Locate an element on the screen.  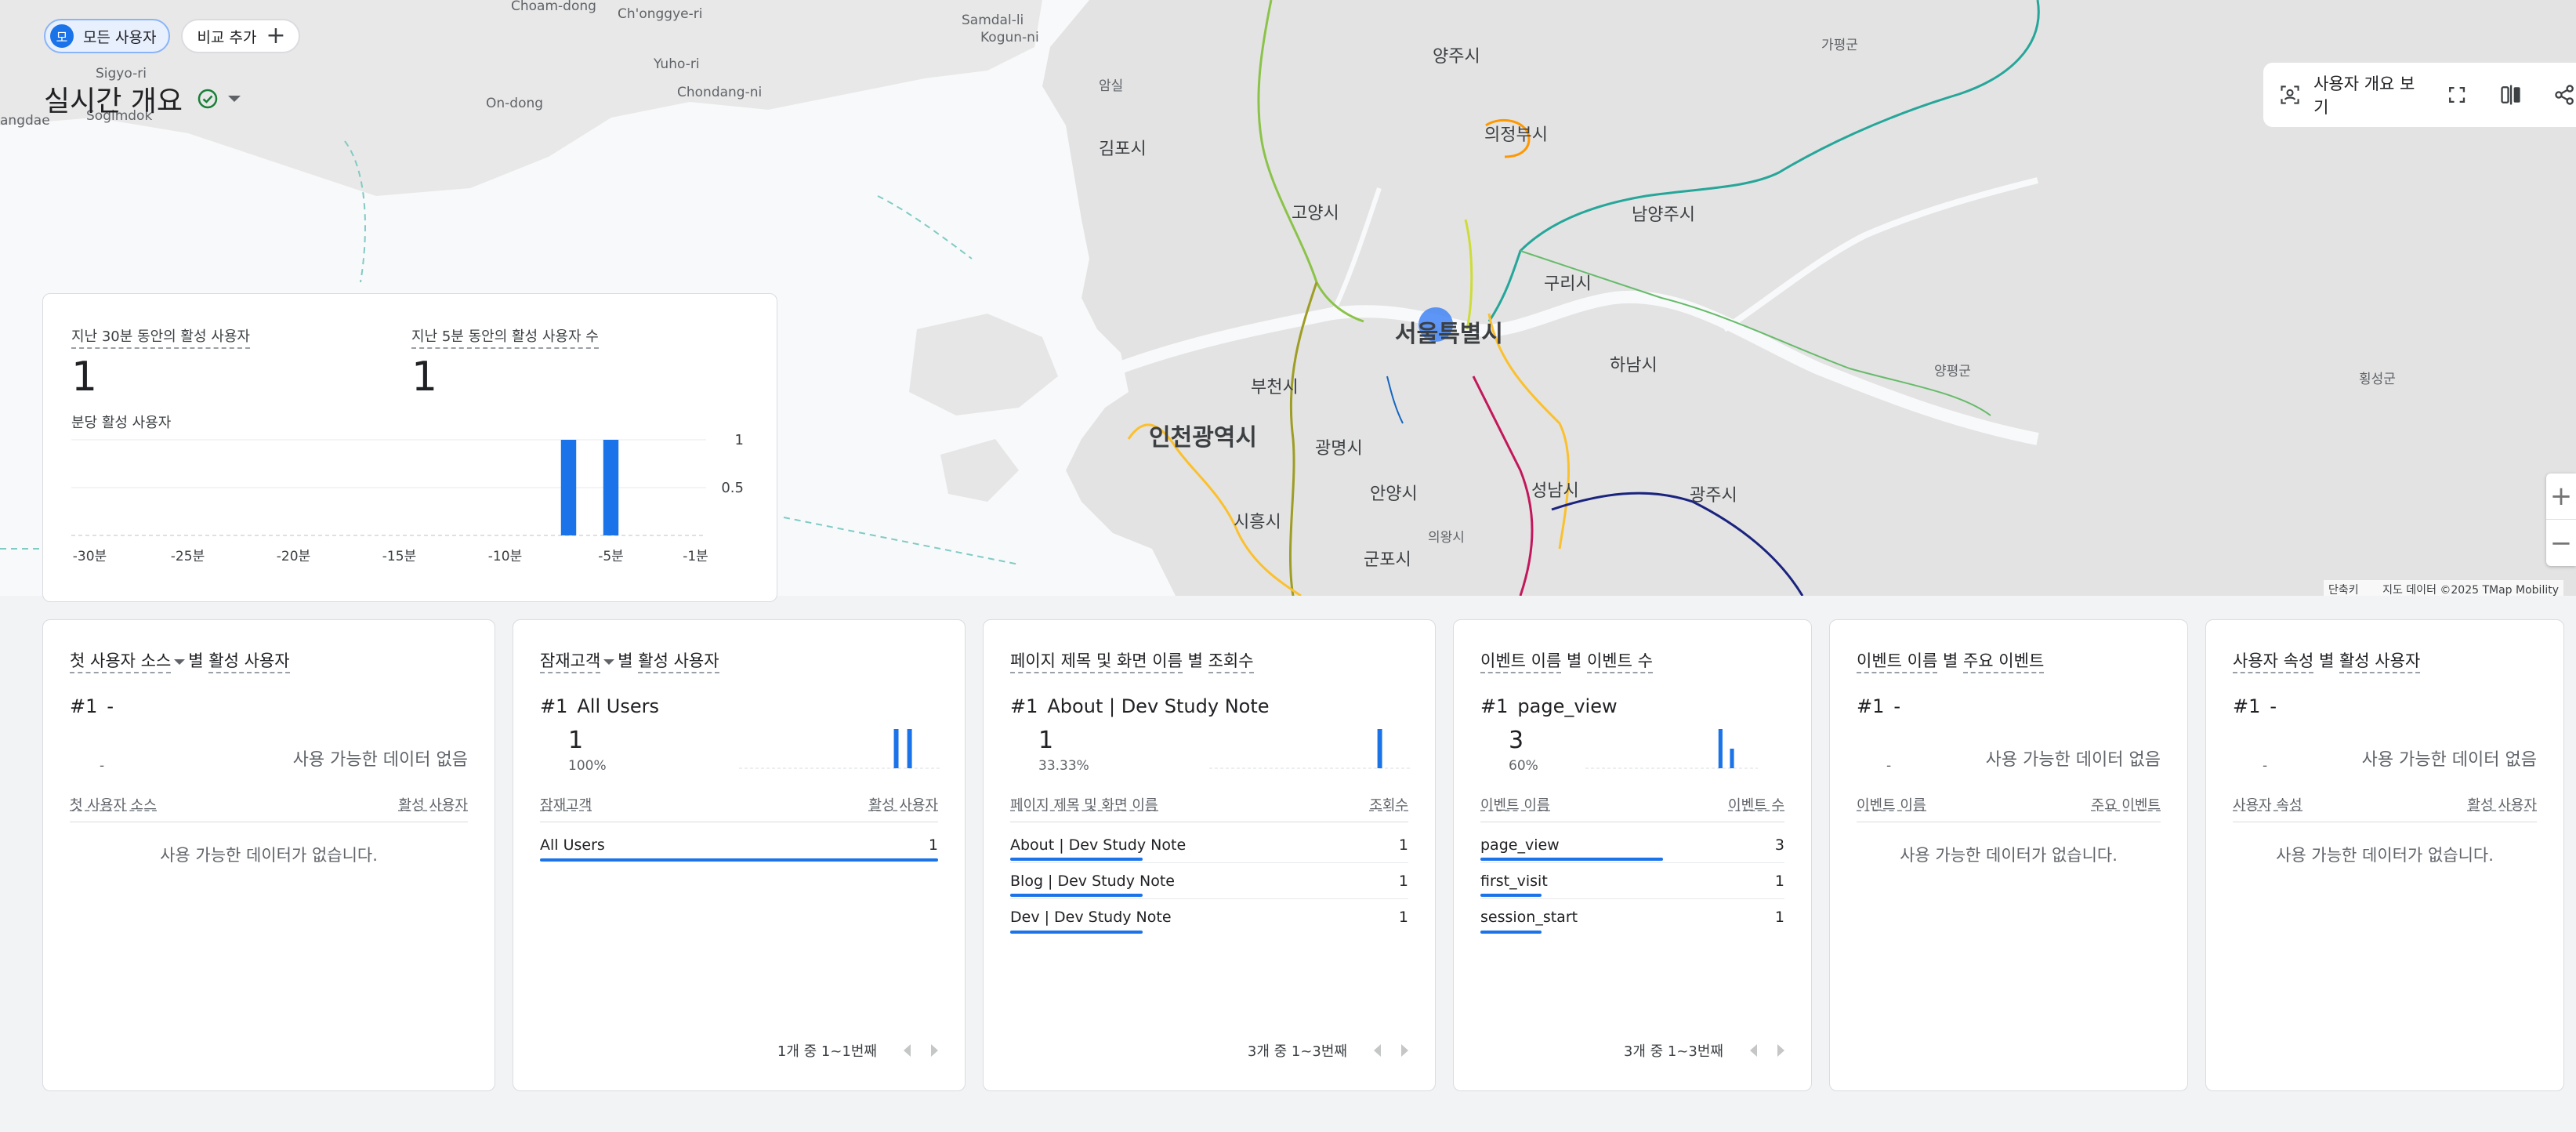
table-row: session_start 1 is located at coordinates (1632, 917).